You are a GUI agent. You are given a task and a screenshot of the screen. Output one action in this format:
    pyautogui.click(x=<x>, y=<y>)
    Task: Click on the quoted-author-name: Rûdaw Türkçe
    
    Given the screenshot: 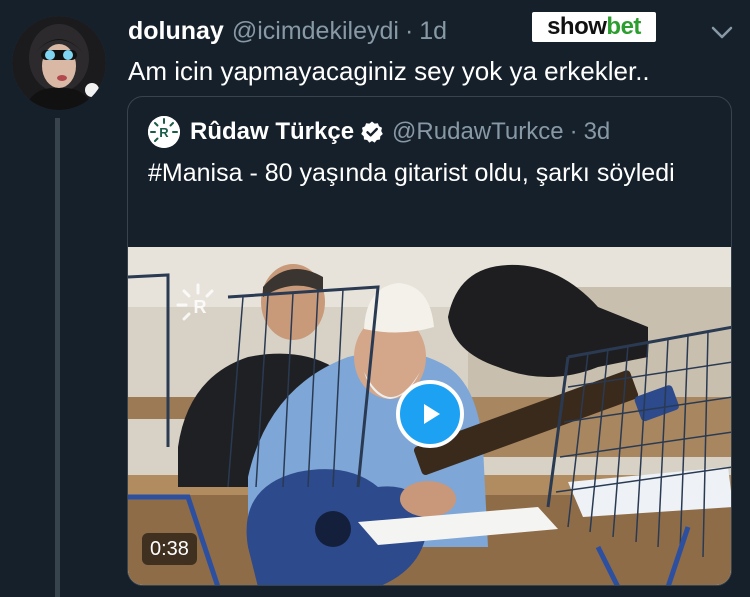 What is the action you would take?
    pyautogui.click(x=272, y=132)
    